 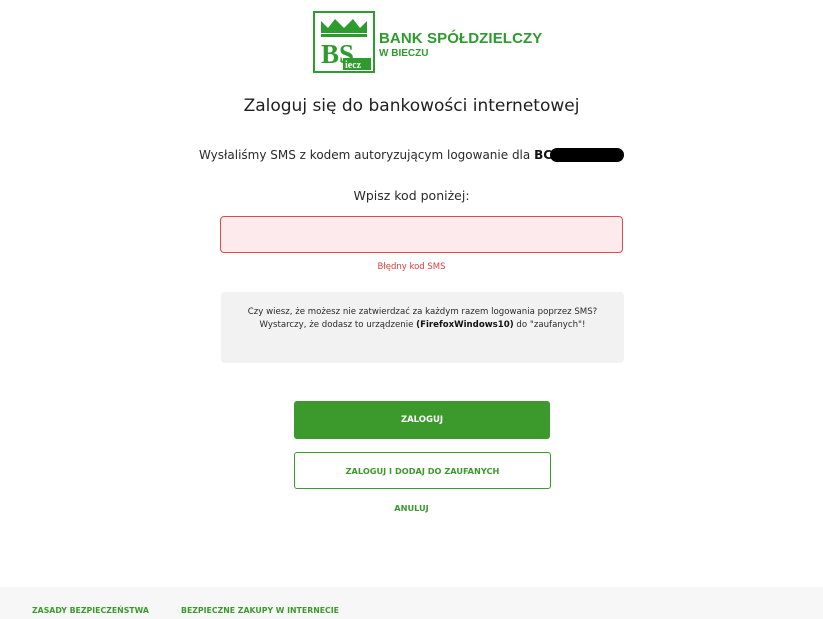 I want to click on redaction-bar, so click(x=587, y=155).